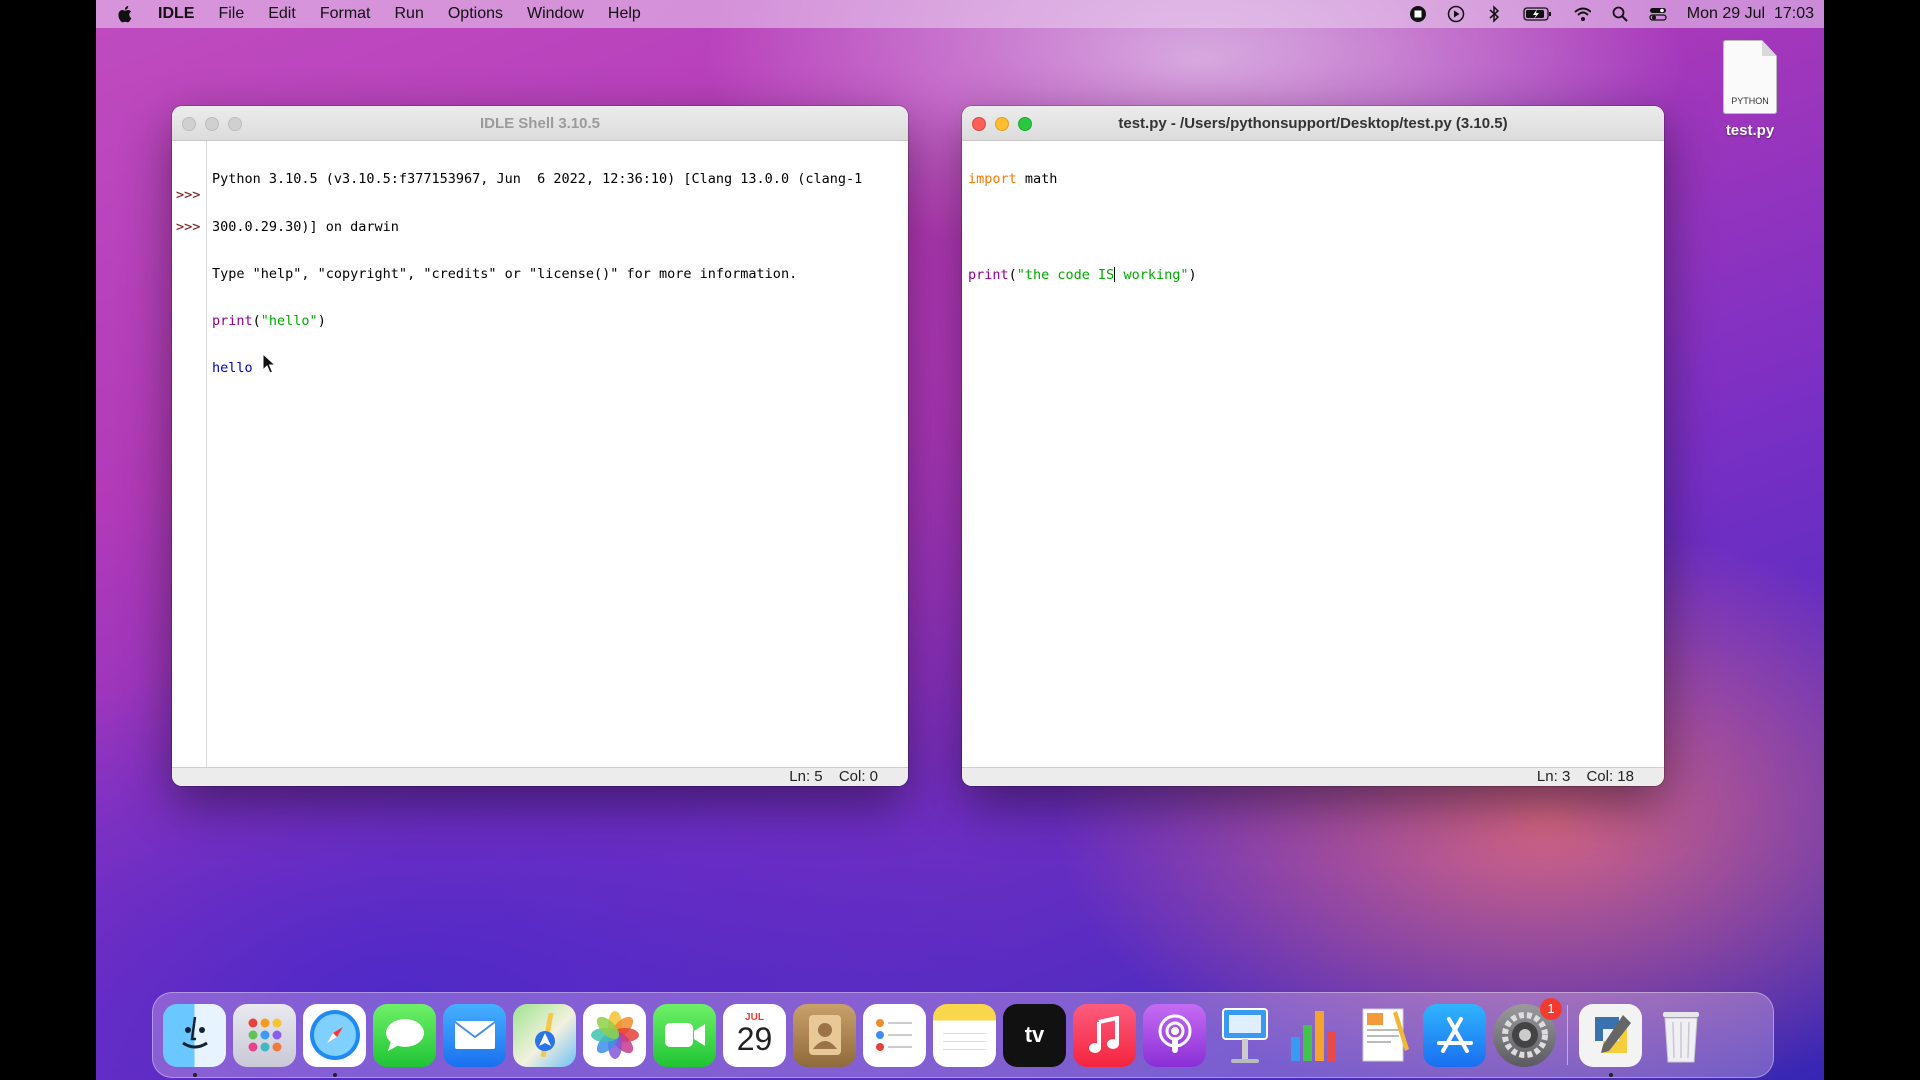 The image size is (1920, 1080). Describe the element at coordinates (1384, 1035) in the screenshot. I see `pages-icon` at that location.